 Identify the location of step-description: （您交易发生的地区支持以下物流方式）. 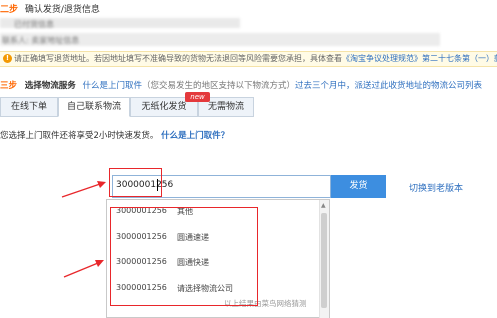
(218, 86).